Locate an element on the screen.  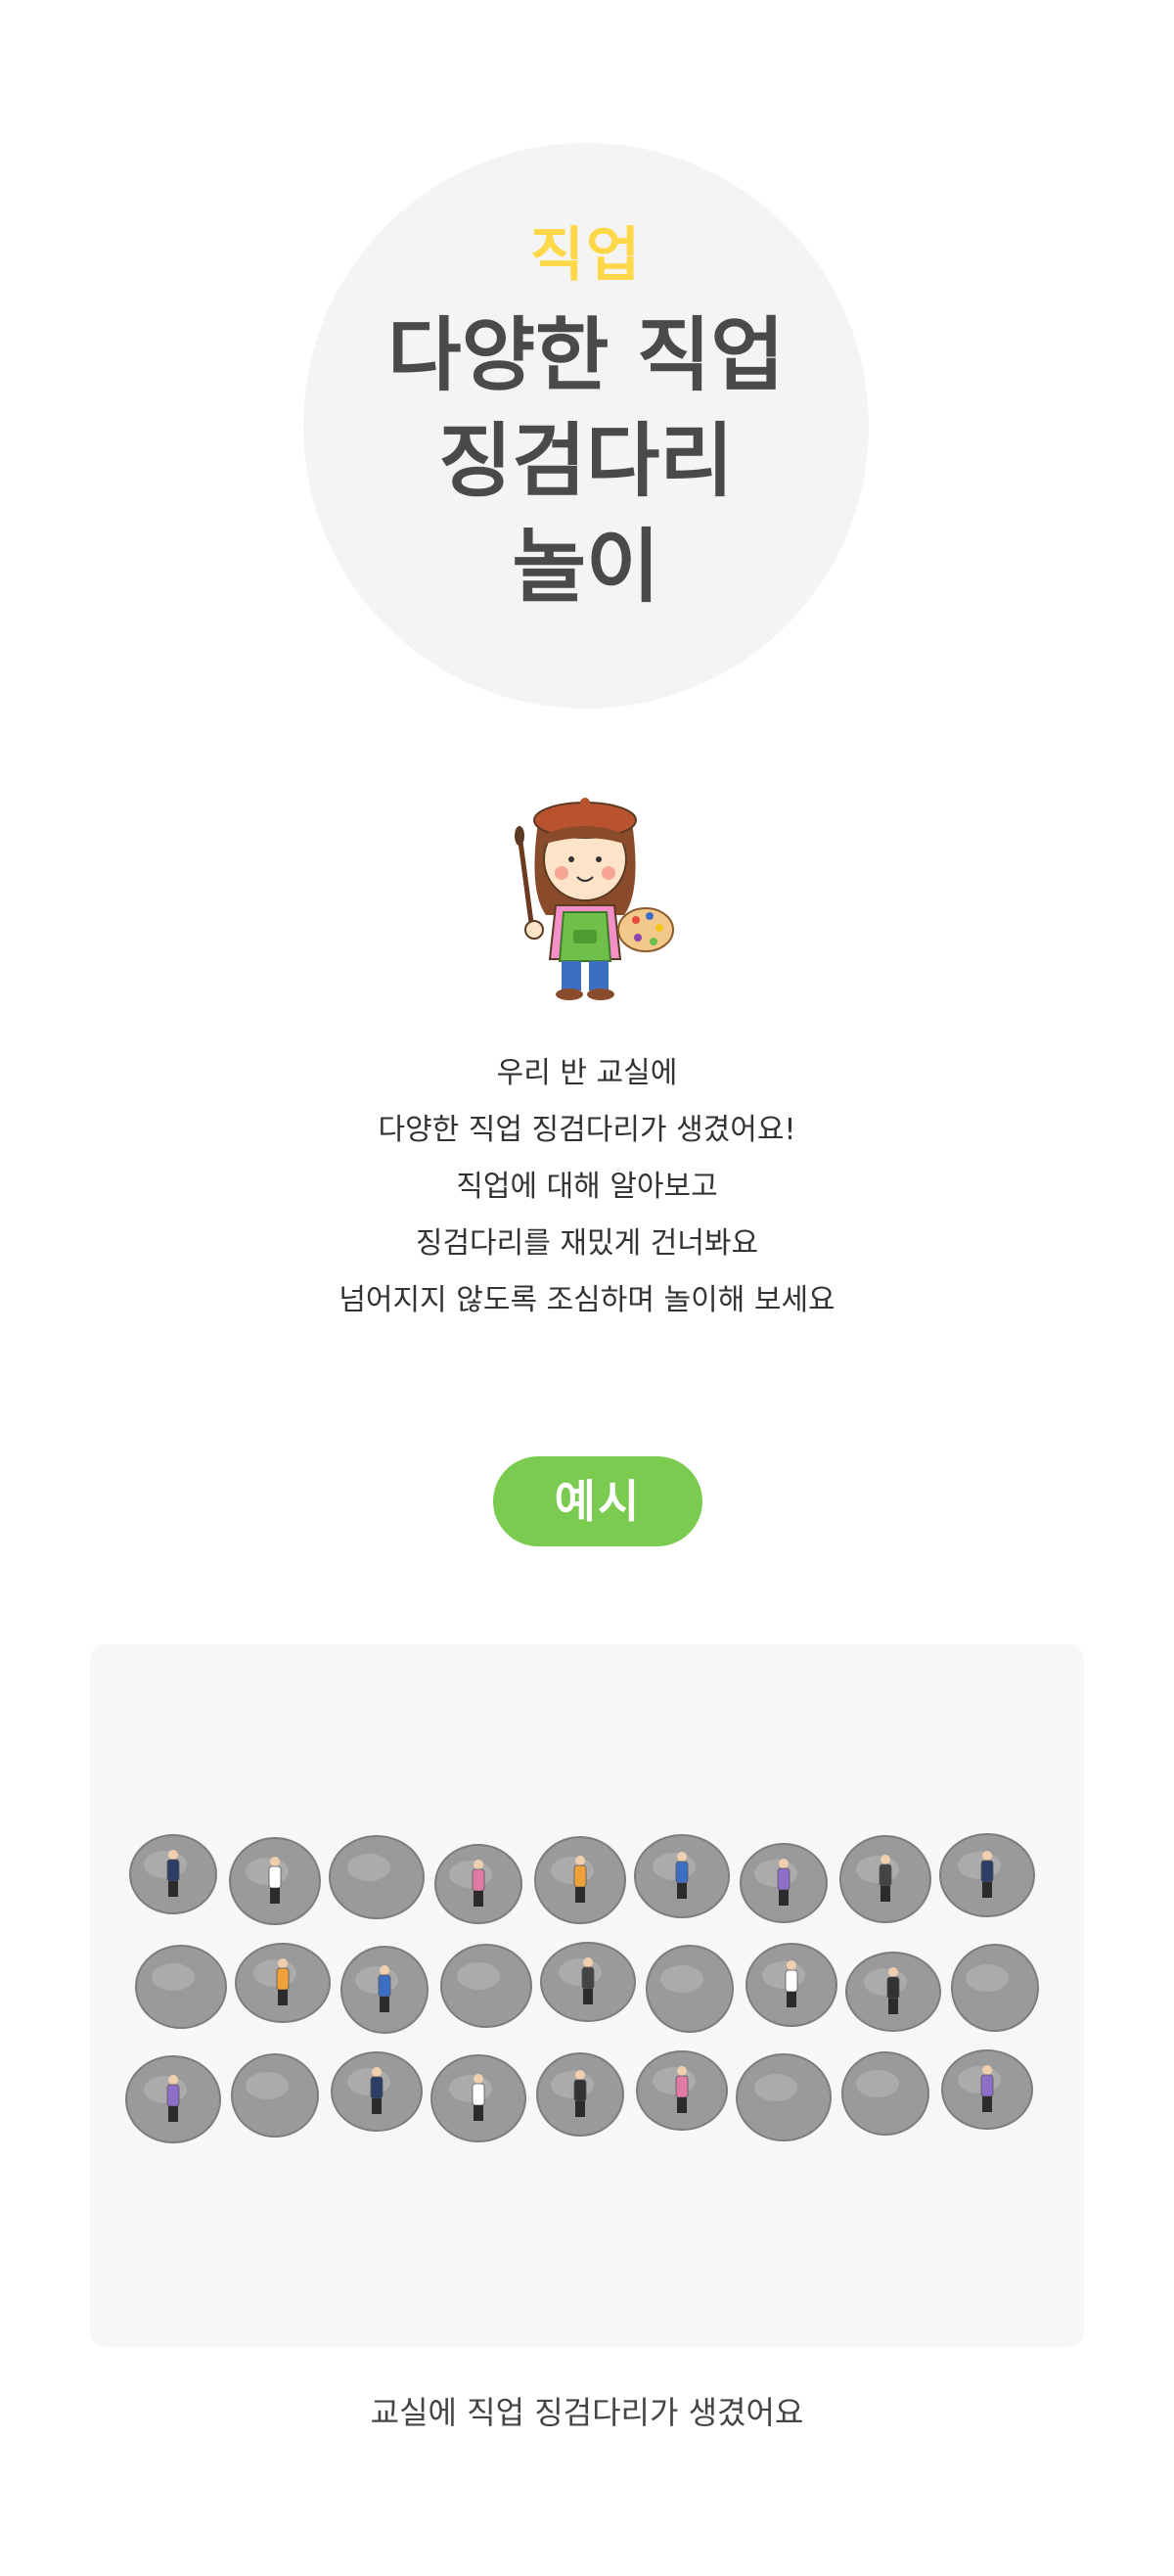
intro-line: 넘어지지 않도록 조심하며 놀이해 보세요 is located at coordinates (587, 1300).